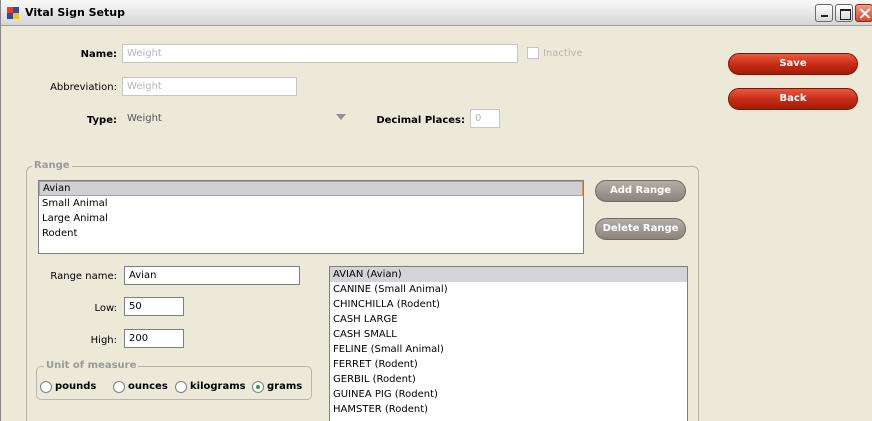 The image size is (872, 421). Describe the element at coordinates (640, 229) in the screenshot. I see `delete-range-button: Delete Range` at that location.